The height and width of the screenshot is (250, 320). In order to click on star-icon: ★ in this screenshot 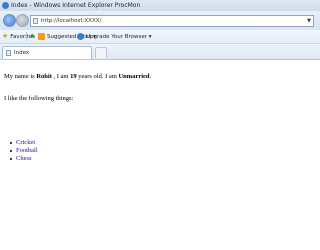, I will do `click(5, 36)`.